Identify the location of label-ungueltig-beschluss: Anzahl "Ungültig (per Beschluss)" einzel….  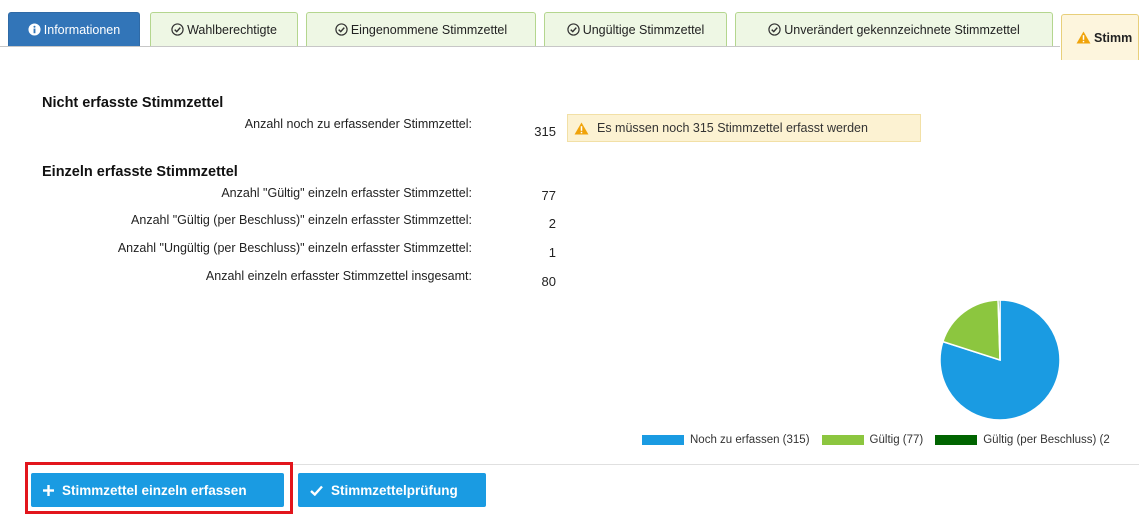
(294, 248).